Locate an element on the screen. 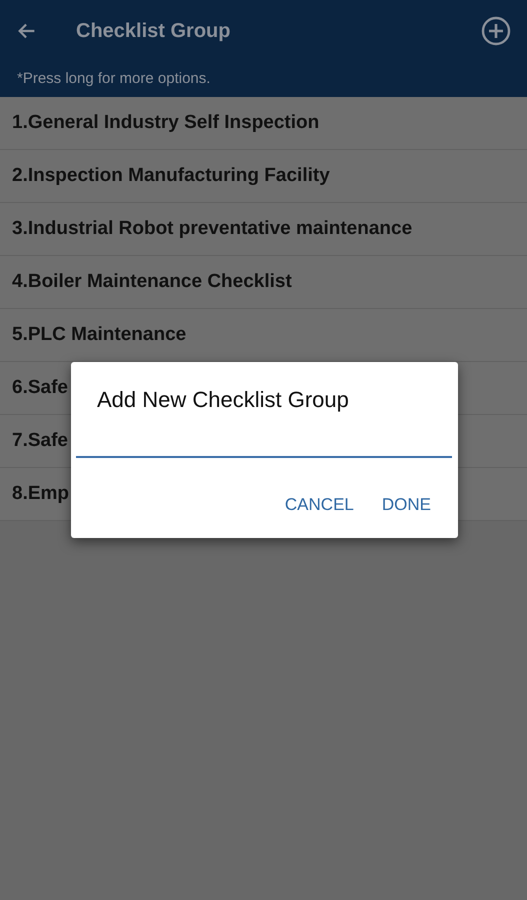  list-item: 4.Boiler Maintenance Checklist is located at coordinates (263, 282).